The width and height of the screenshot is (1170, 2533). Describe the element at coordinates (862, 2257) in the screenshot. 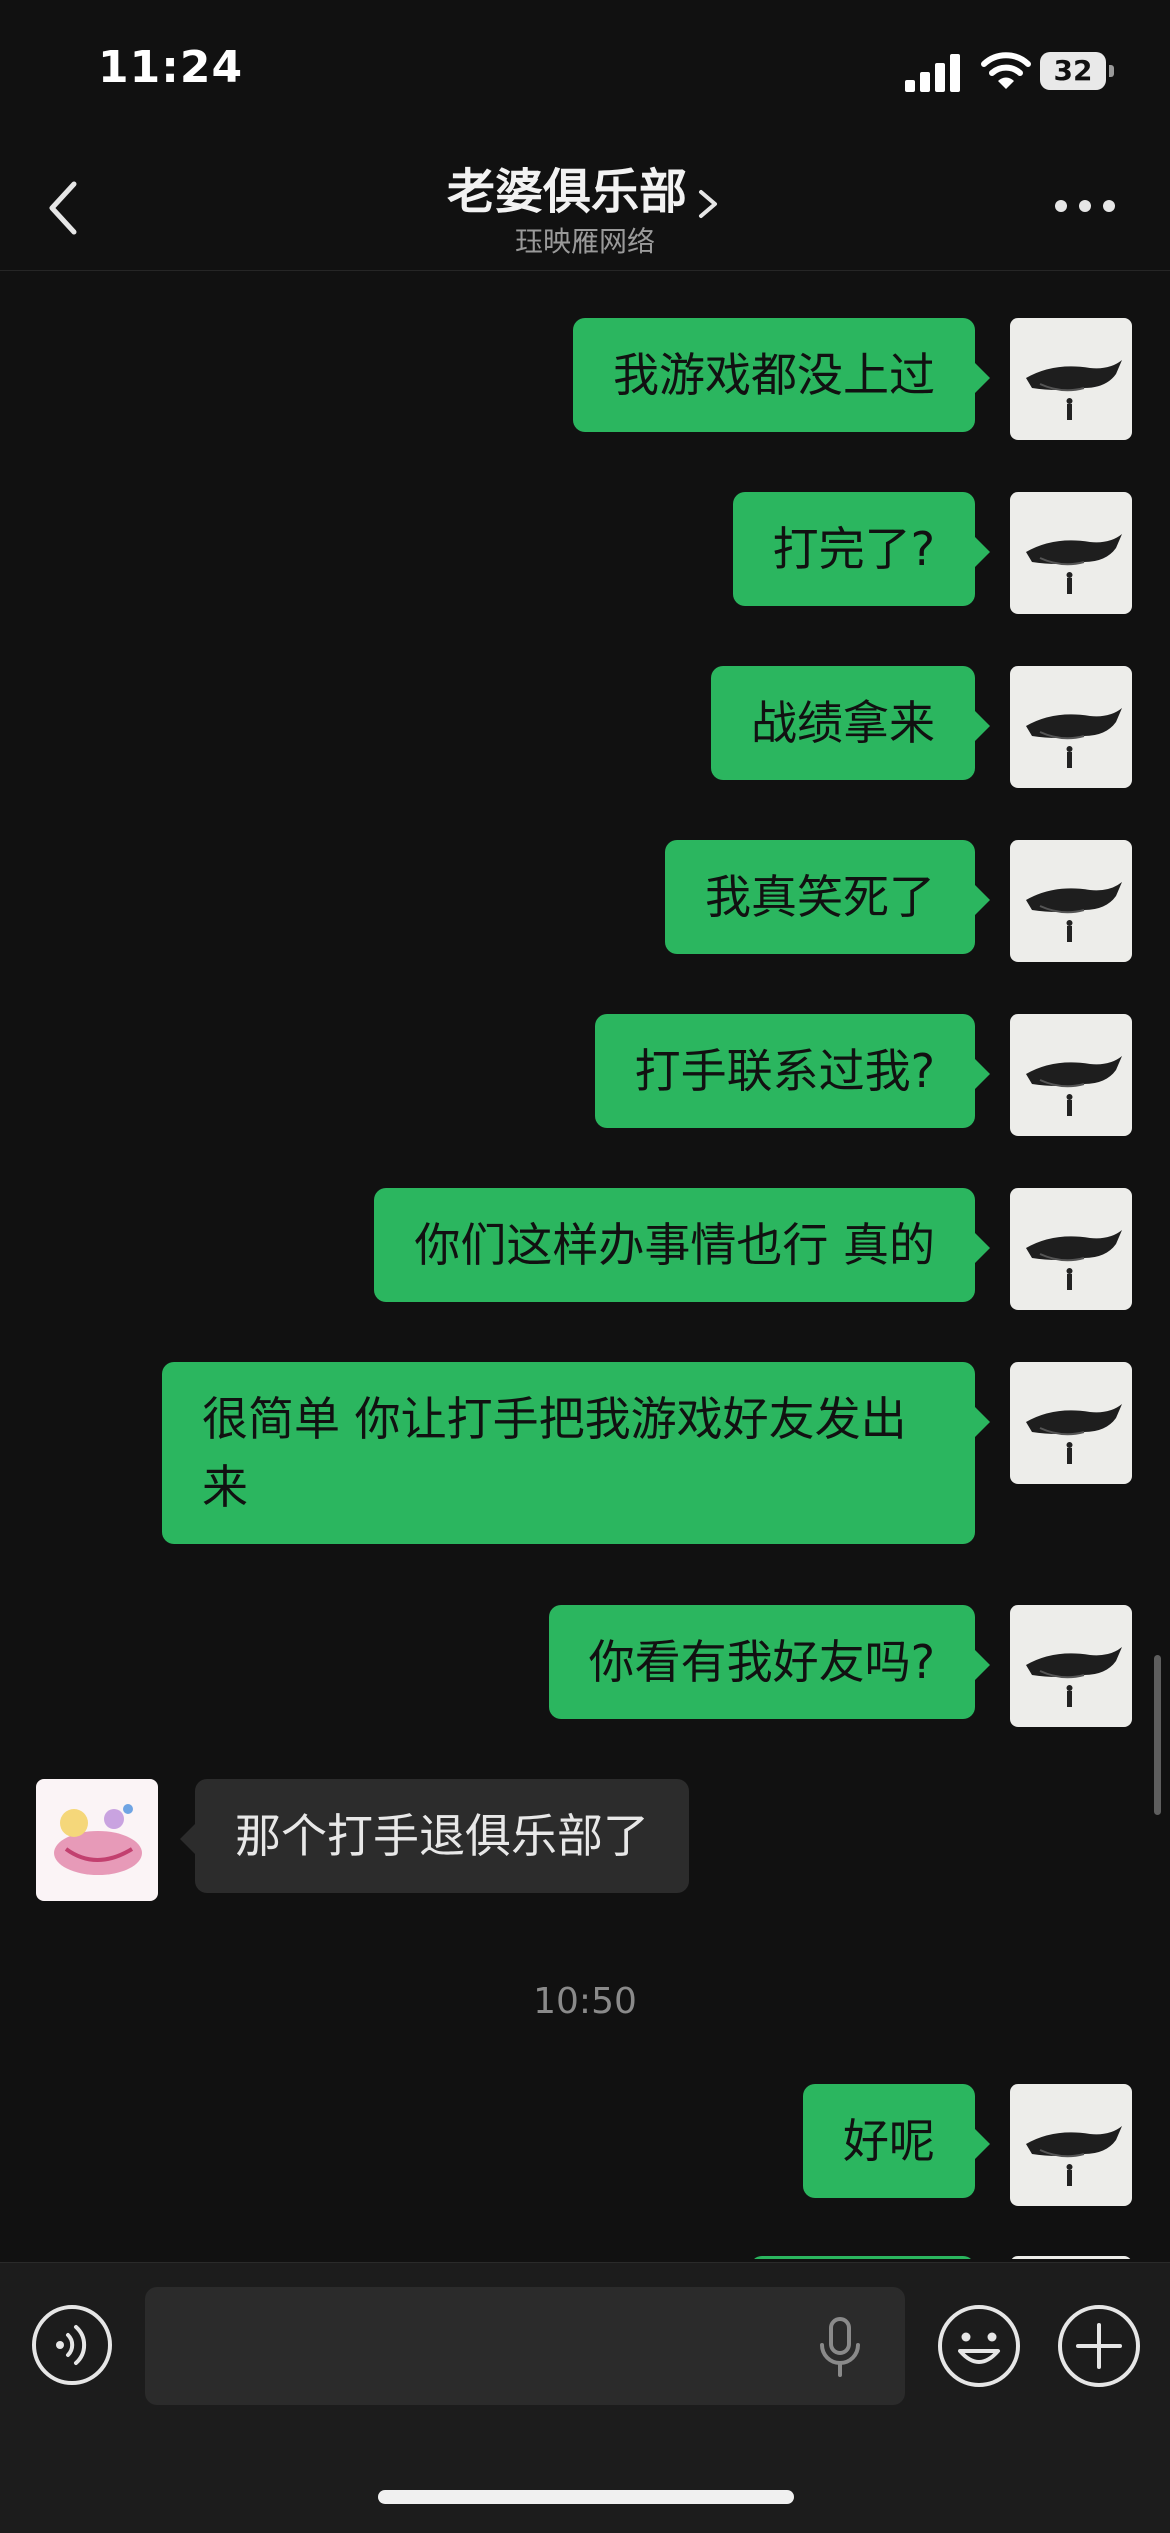

I see `message-bubble-partial` at that location.